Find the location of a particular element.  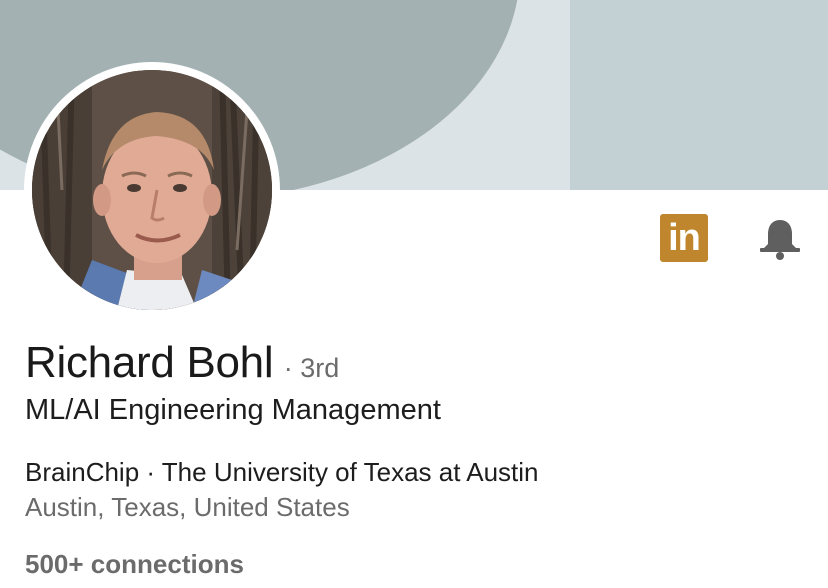

avatar-photo is located at coordinates (152, 190).